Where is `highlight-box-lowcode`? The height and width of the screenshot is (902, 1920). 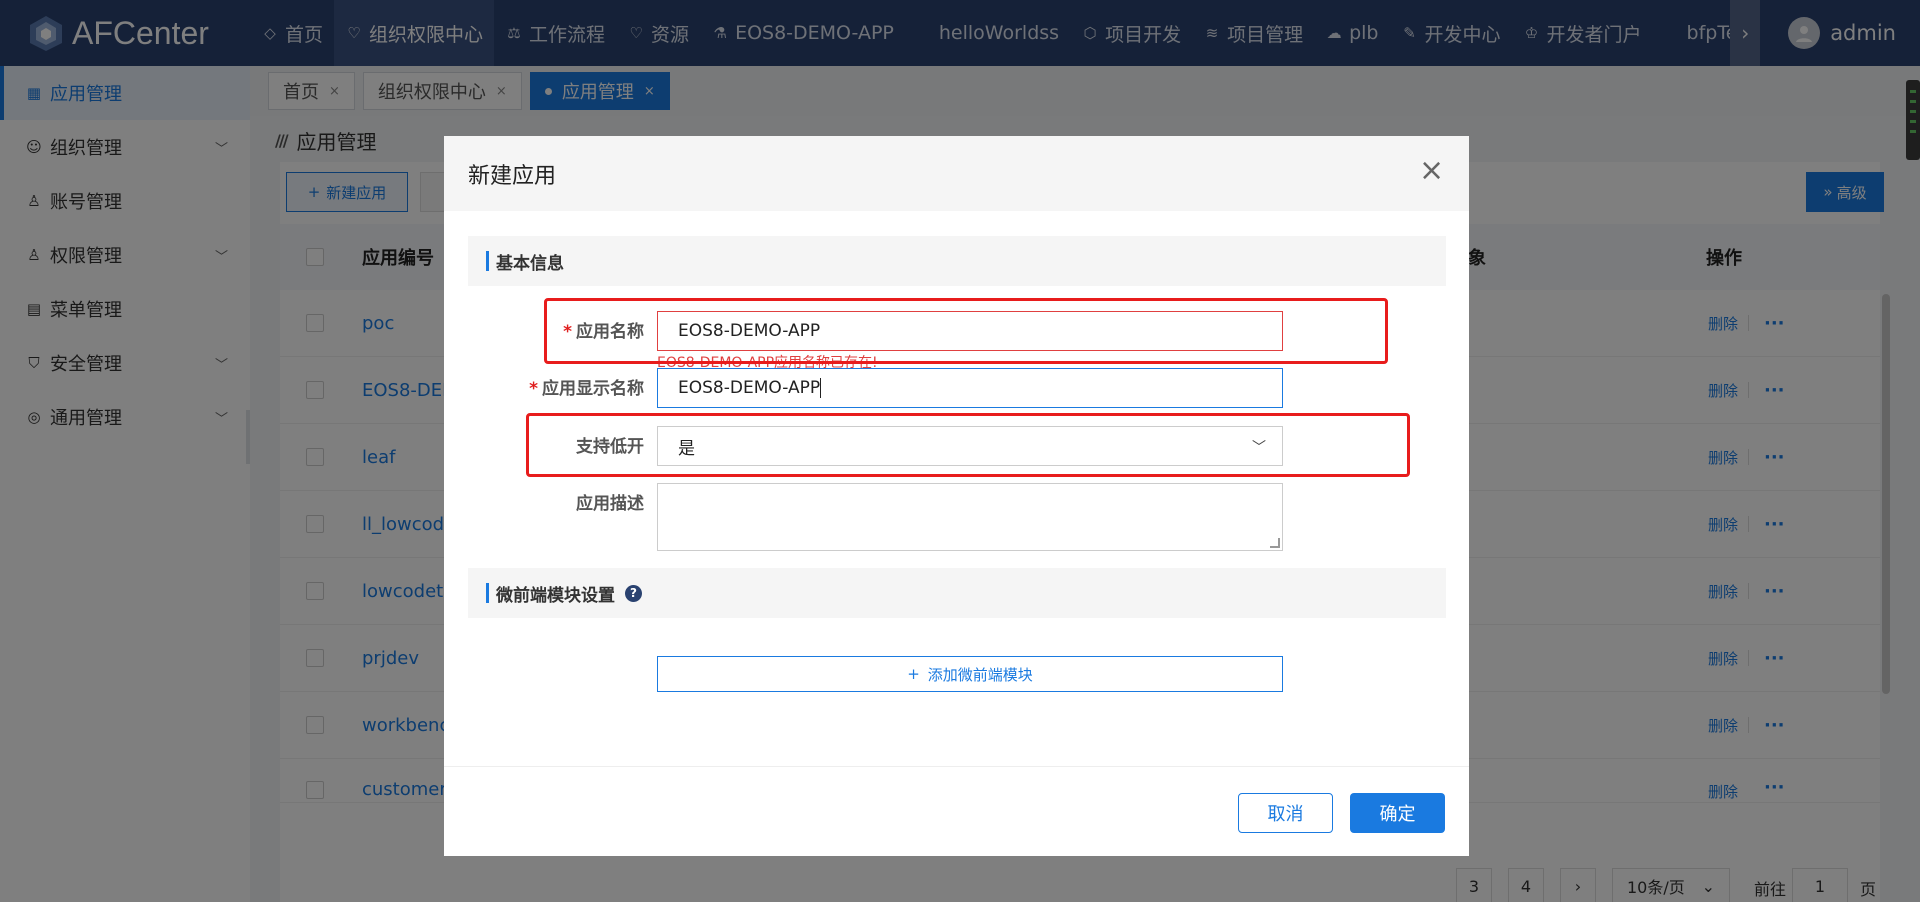
highlight-box-lowcode is located at coordinates (968, 445).